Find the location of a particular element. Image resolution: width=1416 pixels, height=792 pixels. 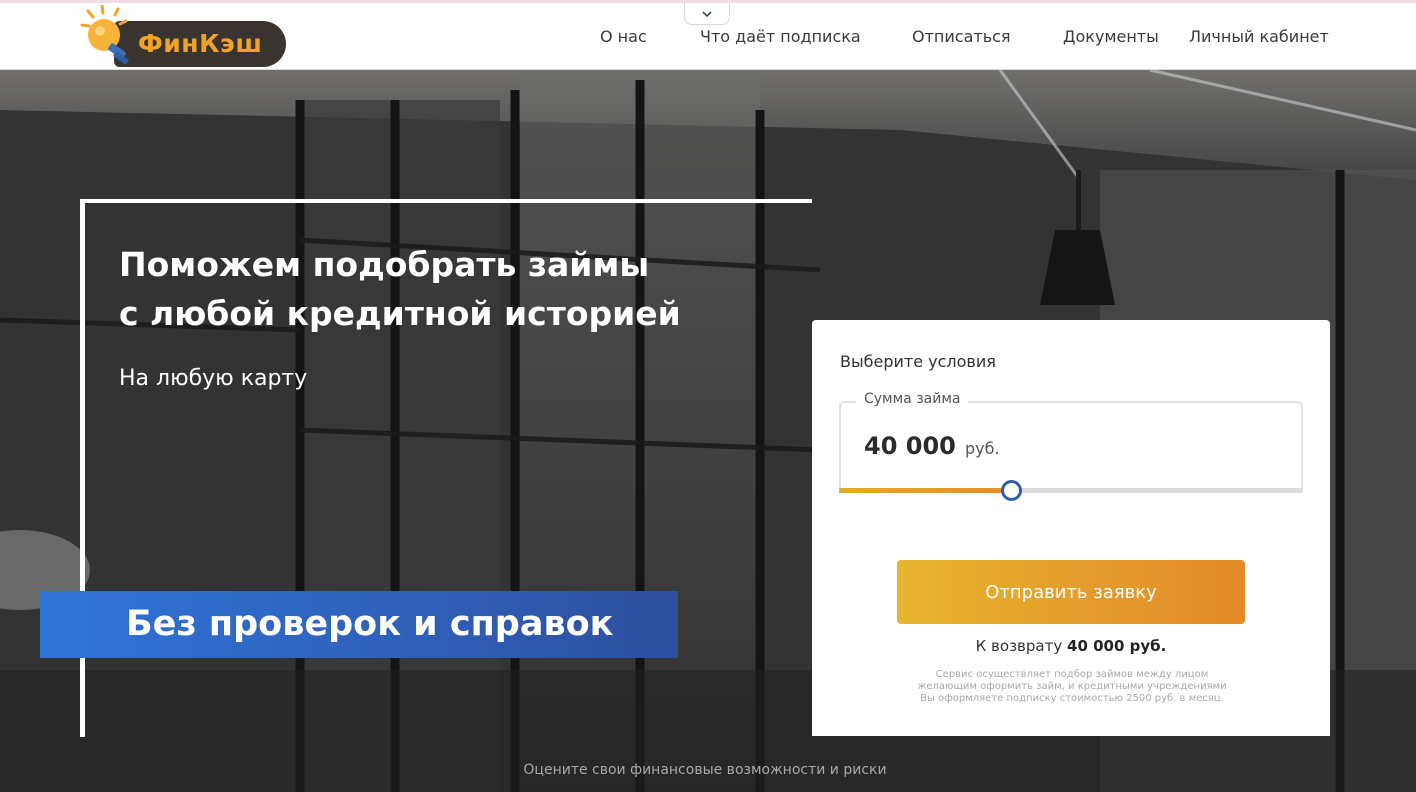

banner-text: Без проверок и справок is located at coordinates (370, 624).